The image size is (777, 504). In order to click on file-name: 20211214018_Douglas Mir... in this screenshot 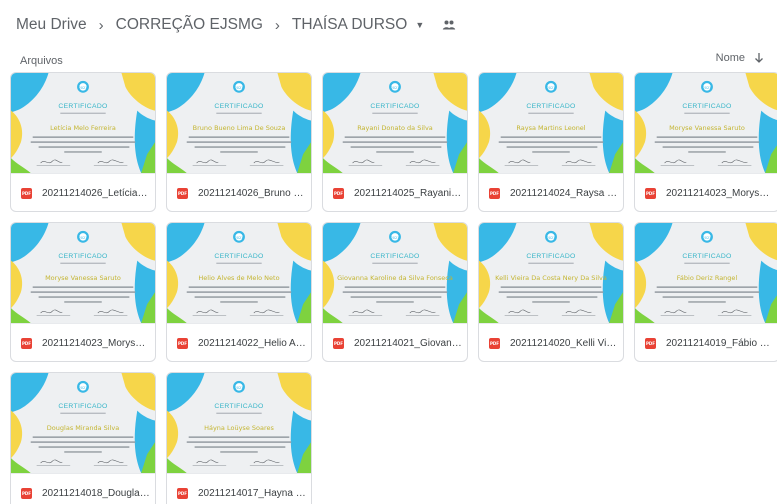, I will do `click(96, 493)`.